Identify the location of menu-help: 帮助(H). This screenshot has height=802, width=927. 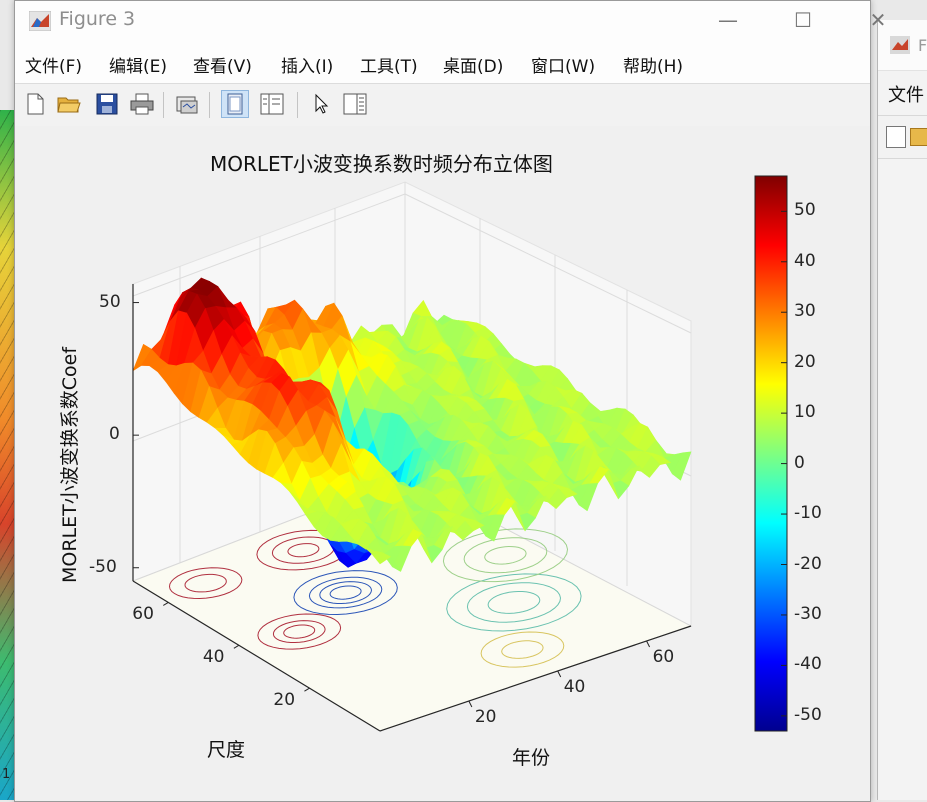
(653, 64).